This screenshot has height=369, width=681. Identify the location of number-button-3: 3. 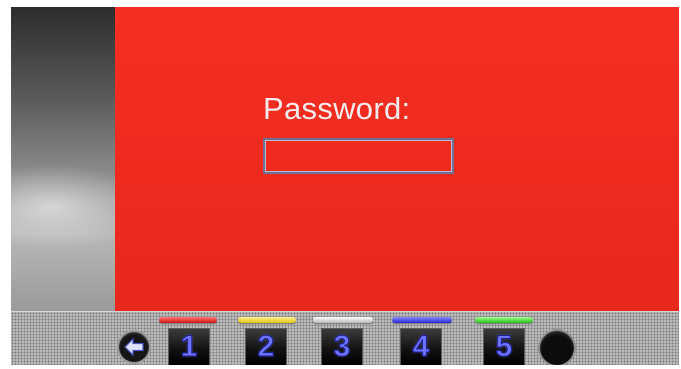
(342, 347).